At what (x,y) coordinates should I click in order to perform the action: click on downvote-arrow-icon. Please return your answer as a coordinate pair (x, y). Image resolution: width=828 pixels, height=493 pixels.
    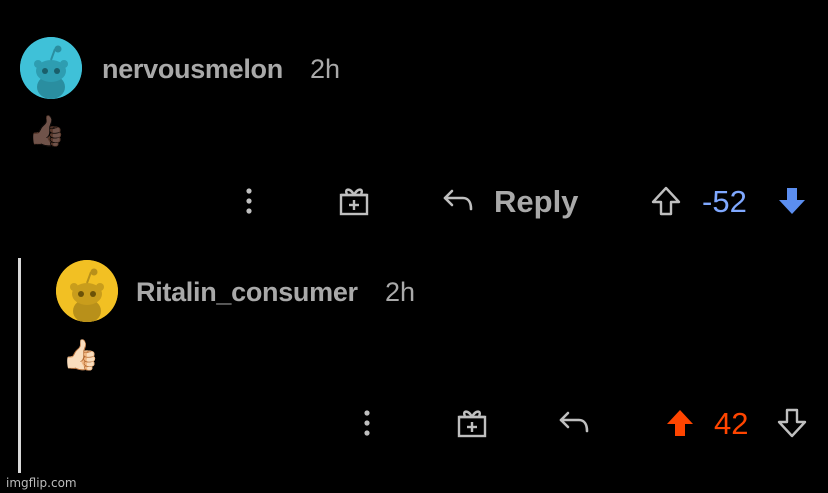
    Looking at the image, I should click on (792, 423).